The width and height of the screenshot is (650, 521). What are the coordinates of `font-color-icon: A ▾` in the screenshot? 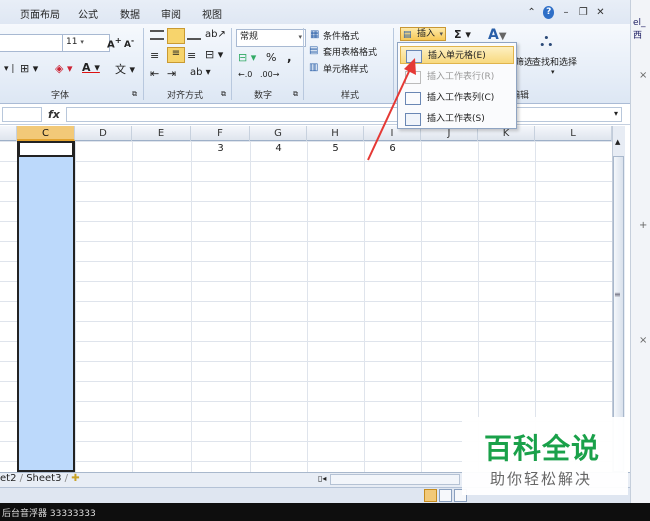 It's located at (91, 67).